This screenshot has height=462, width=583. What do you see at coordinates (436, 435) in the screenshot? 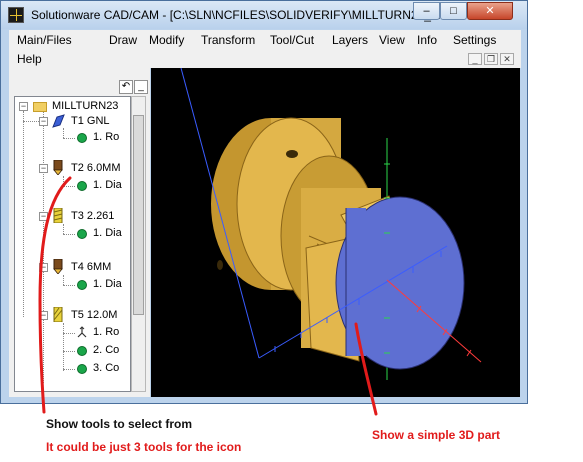
I see `annotation-text-part: Show a simple 3D part` at bounding box center [436, 435].